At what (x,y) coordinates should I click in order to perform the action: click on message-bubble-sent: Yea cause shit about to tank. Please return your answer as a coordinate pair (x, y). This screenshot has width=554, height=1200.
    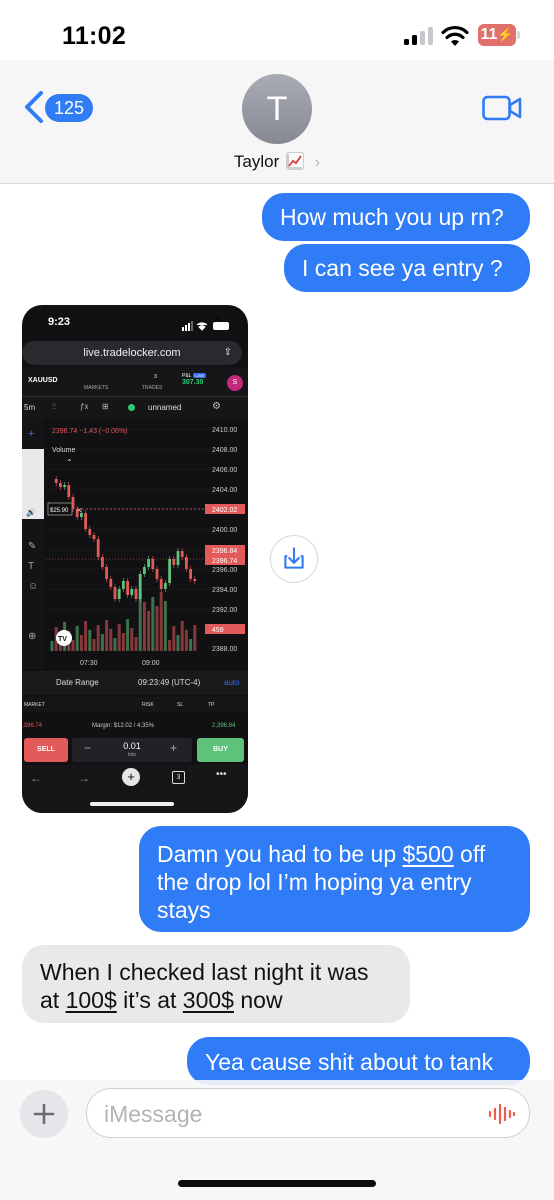
    Looking at the image, I should click on (358, 1061).